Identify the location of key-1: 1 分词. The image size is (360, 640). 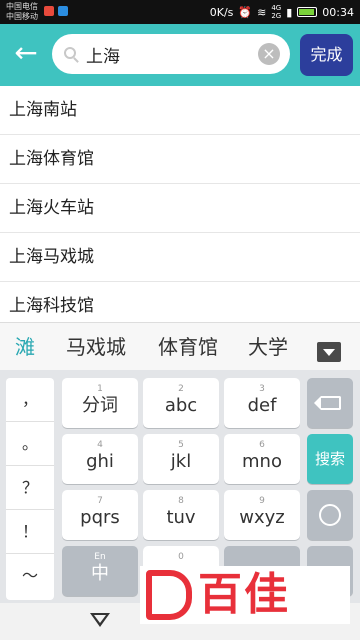
(100, 403).